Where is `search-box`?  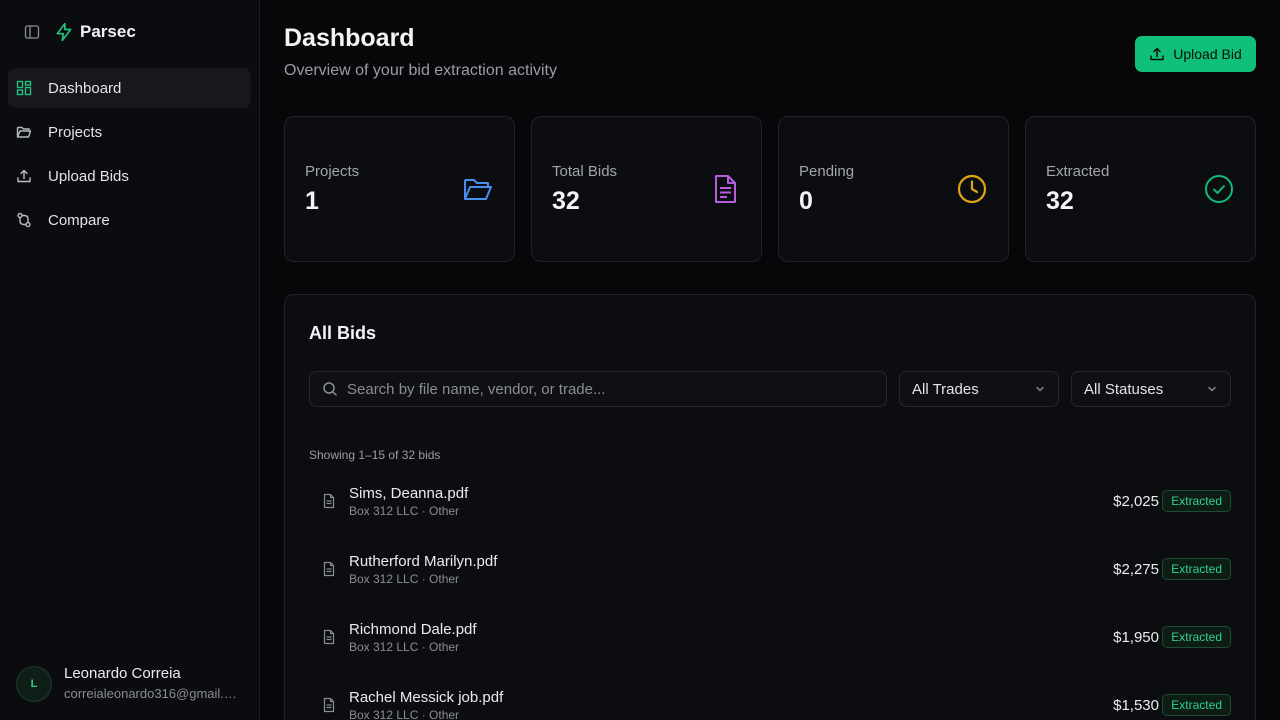
search-box is located at coordinates (598, 389).